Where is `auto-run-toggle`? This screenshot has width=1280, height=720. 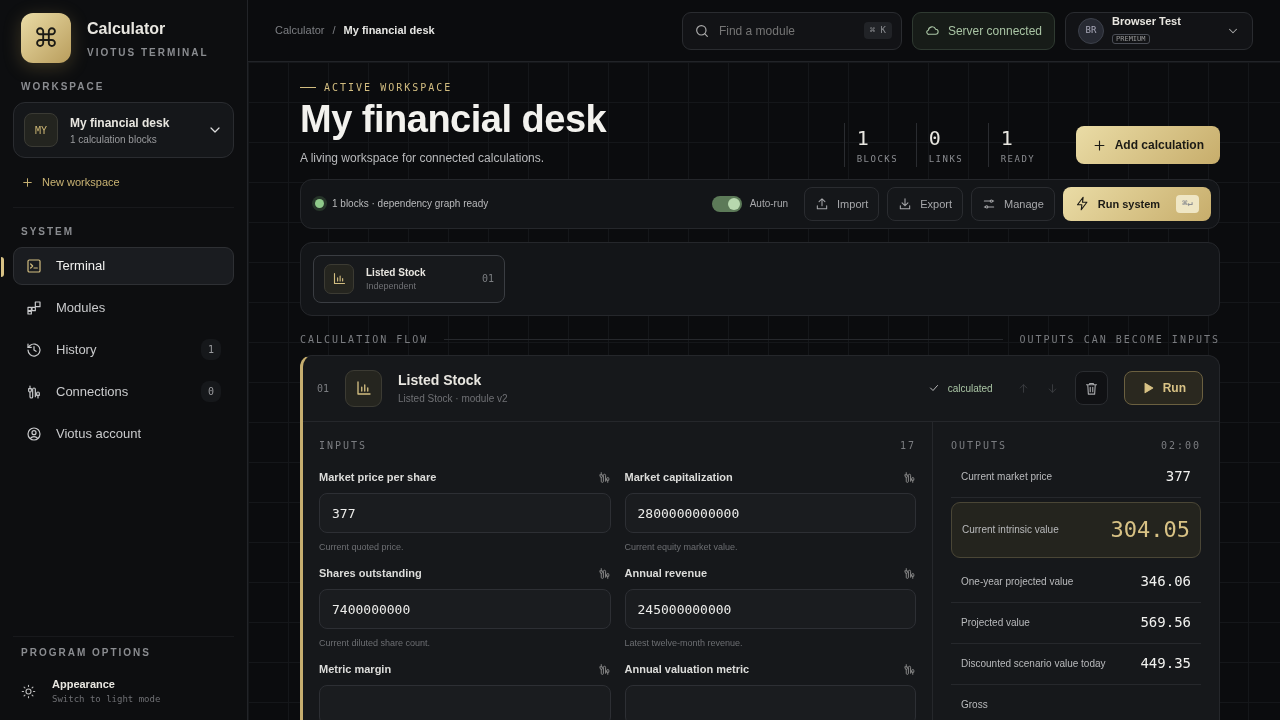
auto-run-toggle is located at coordinates (726, 203).